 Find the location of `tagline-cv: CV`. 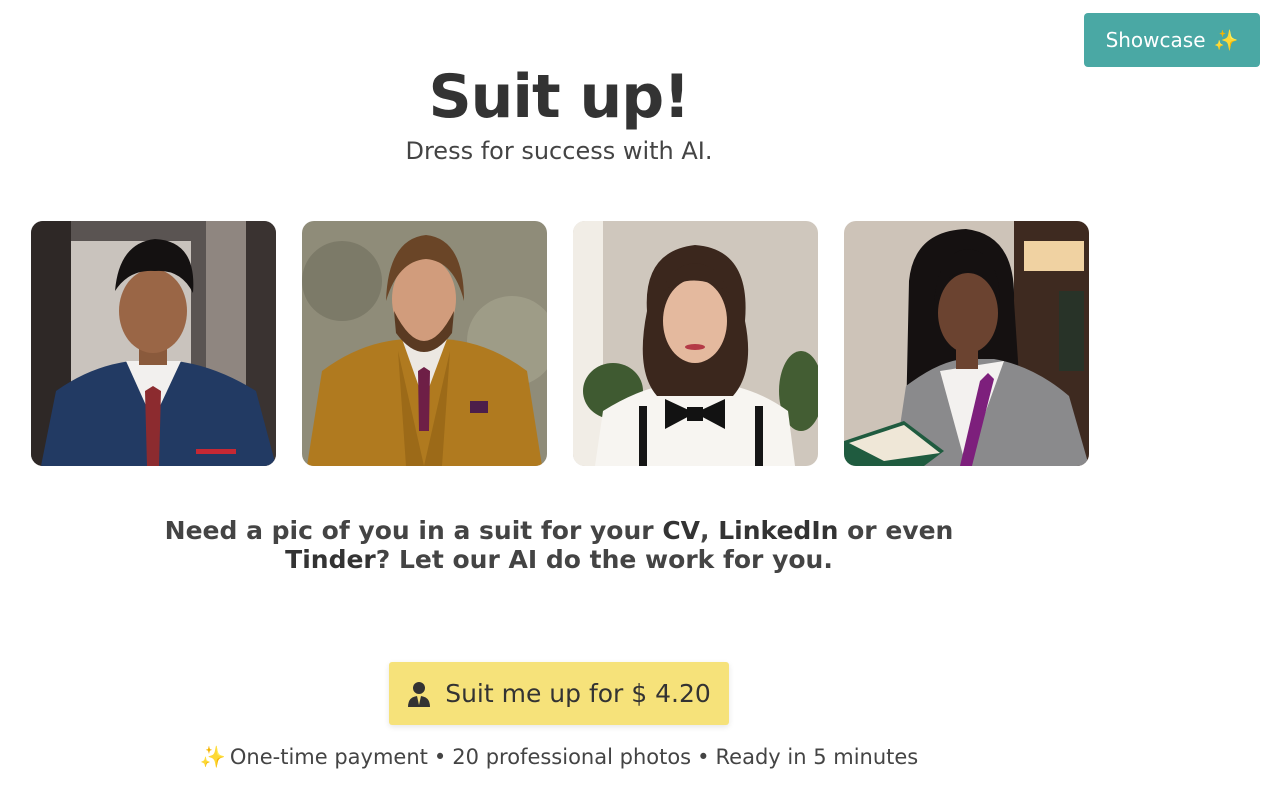

tagline-cv: CV is located at coordinates (681, 530).